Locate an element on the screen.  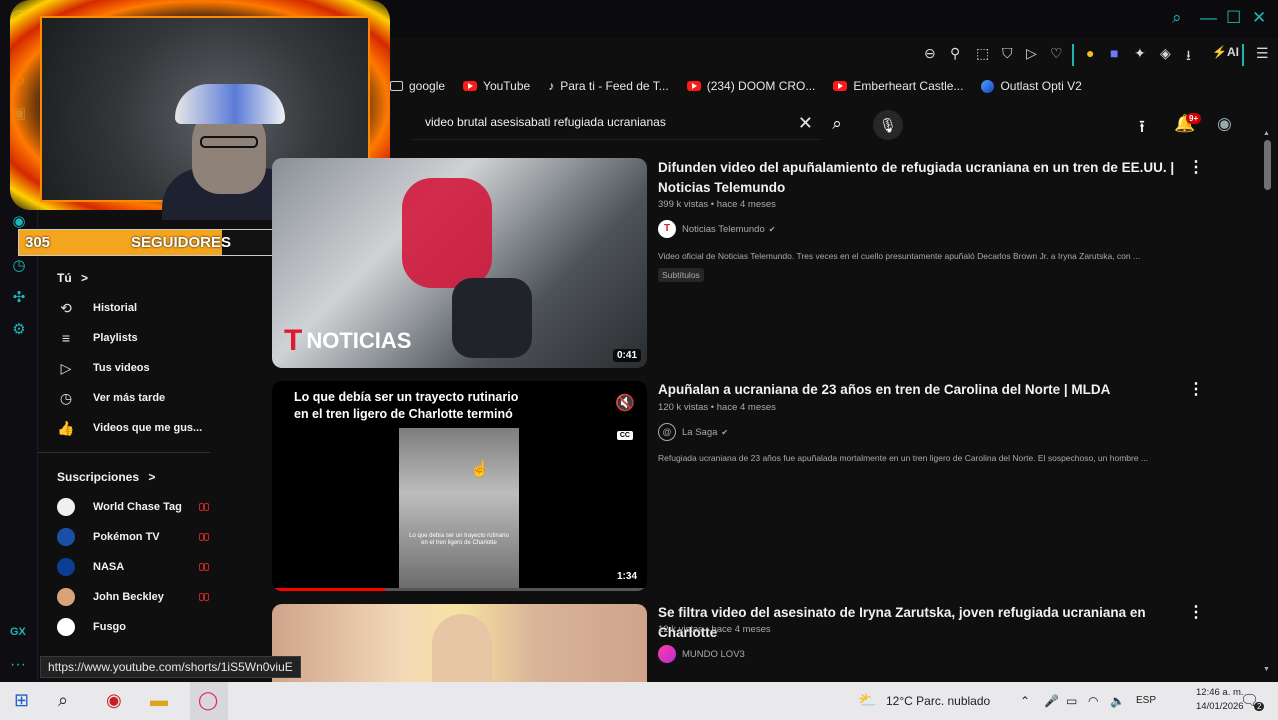
shield-icon: ⛉ is located at coordinates (1007, 53).